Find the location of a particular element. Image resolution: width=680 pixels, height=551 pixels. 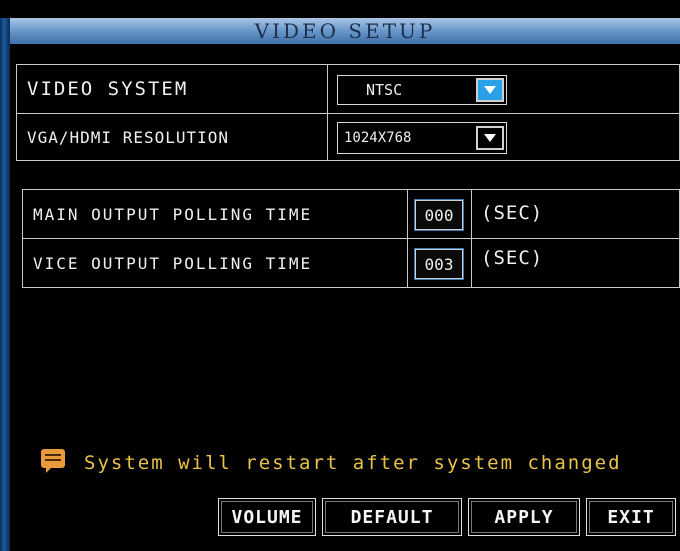

vice-polling-input: 003 is located at coordinates (439, 264).